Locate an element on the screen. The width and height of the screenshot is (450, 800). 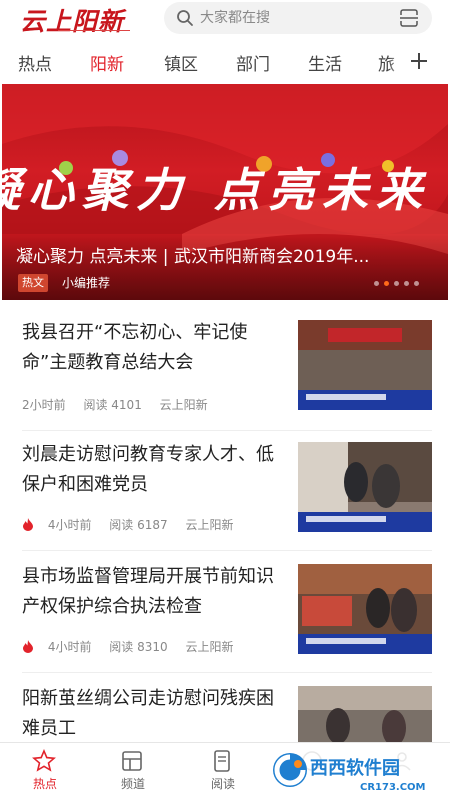
recommender-label: 小编推荐 is located at coordinates (86, 283).